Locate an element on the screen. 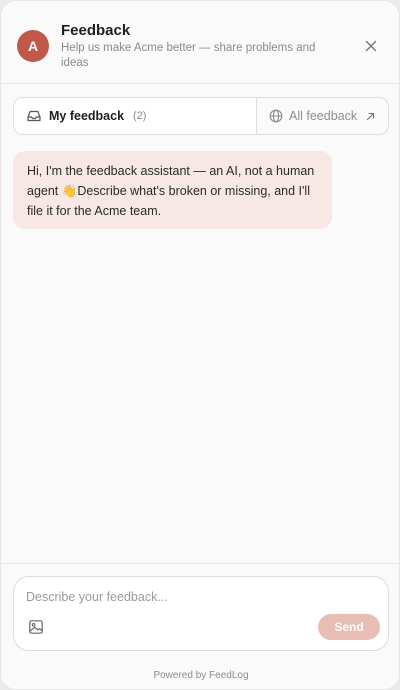  close-button is located at coordinates (371, 46).